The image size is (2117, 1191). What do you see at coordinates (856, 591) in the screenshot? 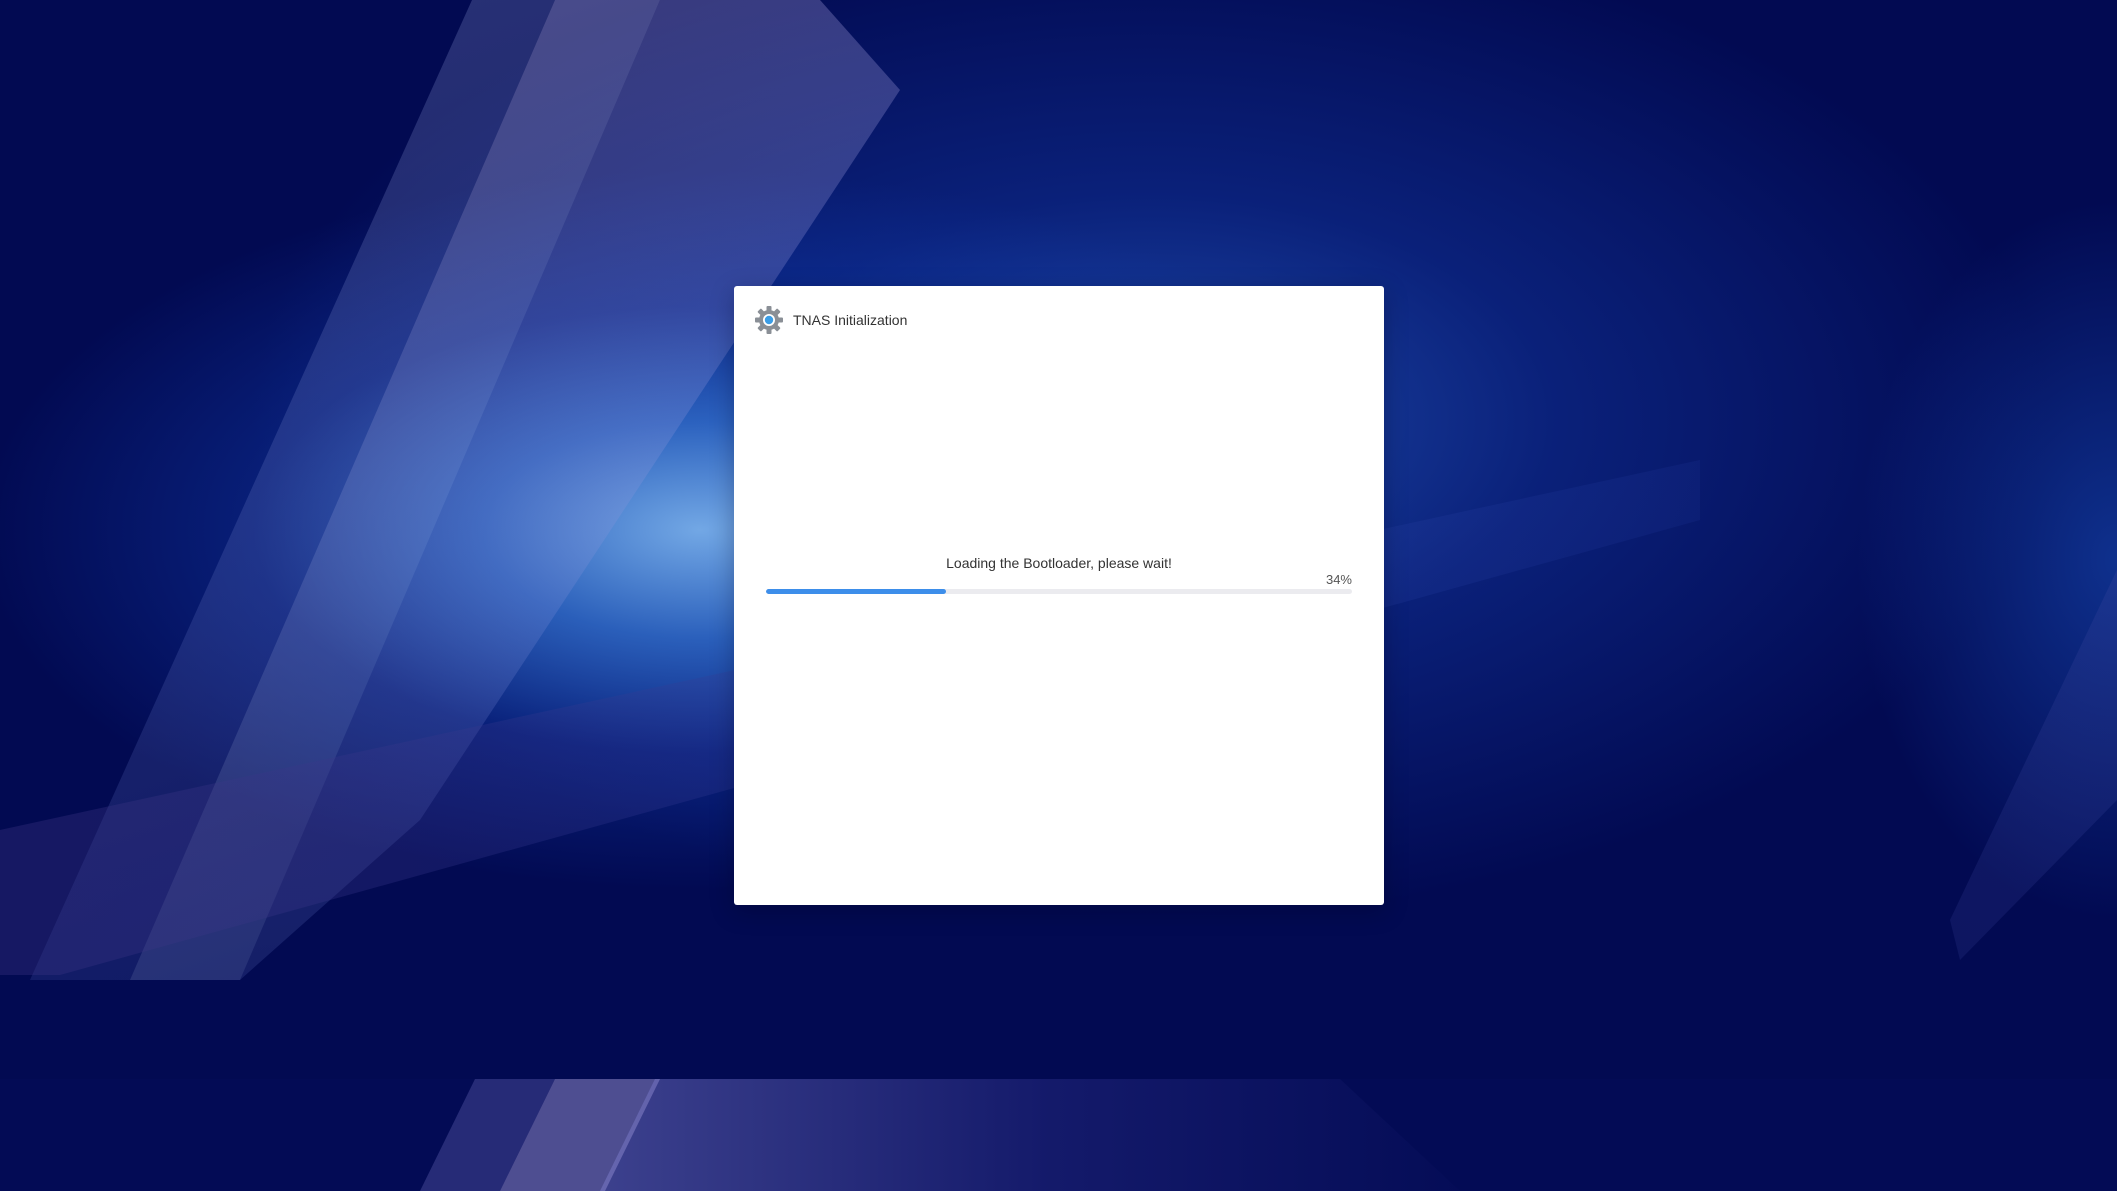
I see `progress-bar-fill` at bounding box center [856, 591].